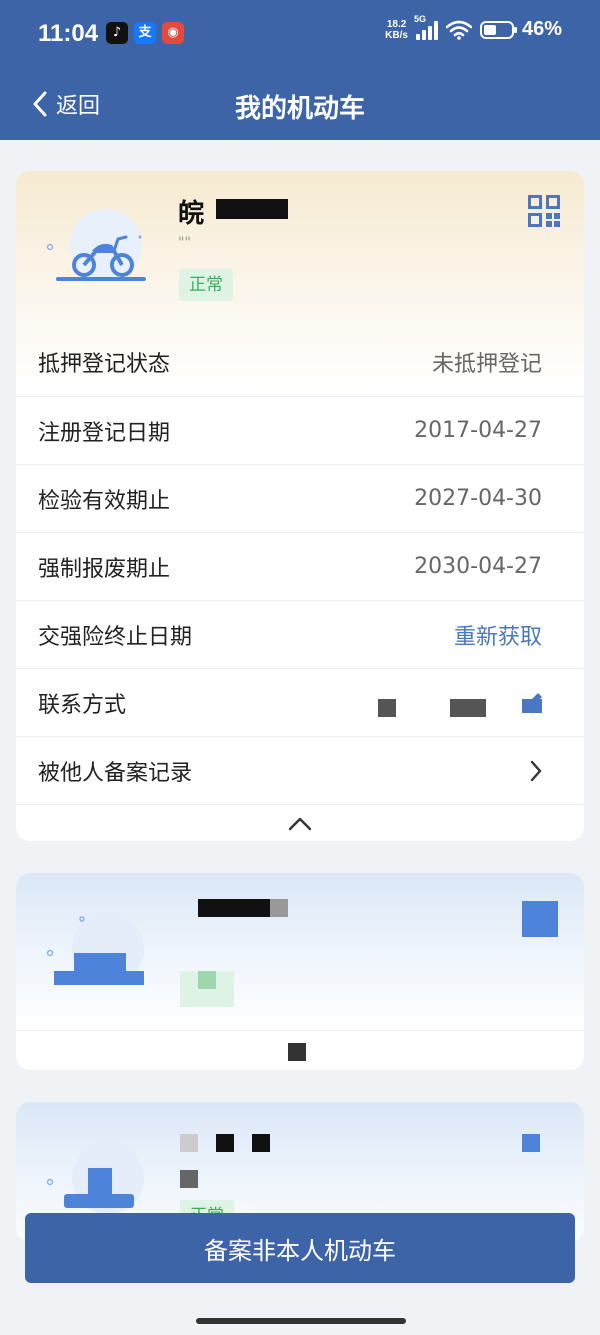  I want to click on chevron-up-icon, so click(300, 823).